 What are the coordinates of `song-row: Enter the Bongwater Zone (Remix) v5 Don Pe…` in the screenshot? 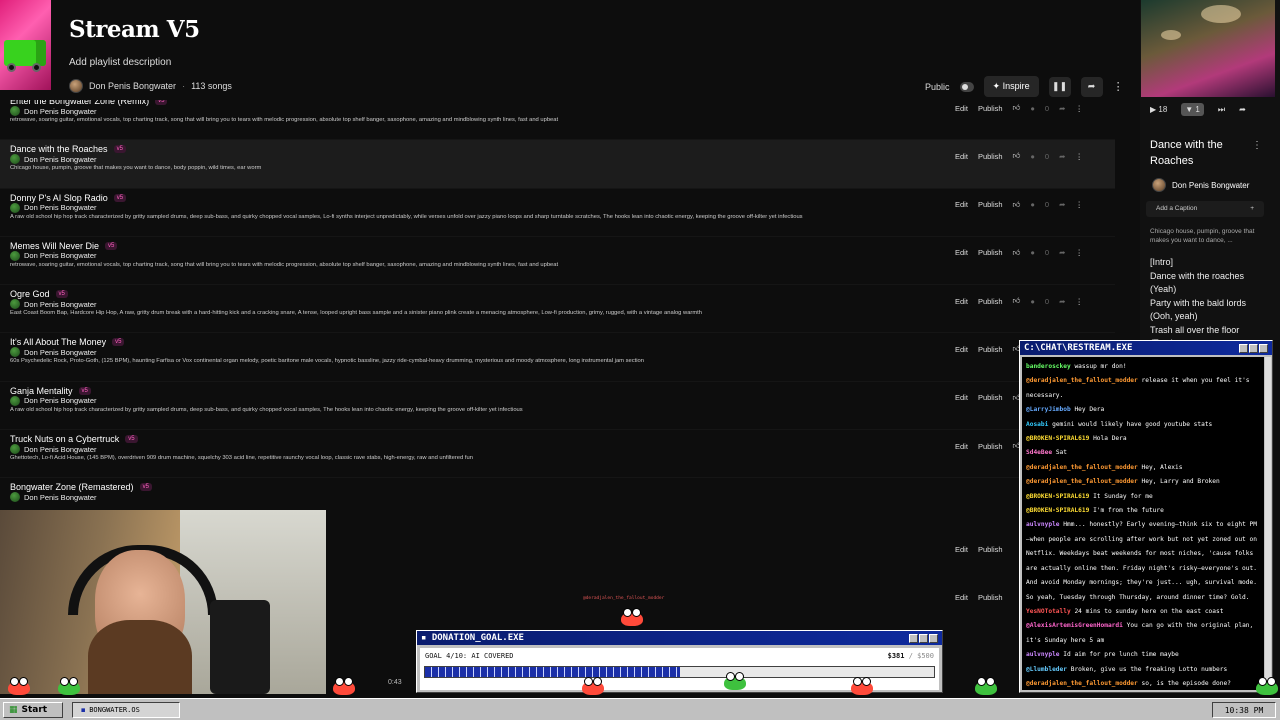 It's located at (557, 120).